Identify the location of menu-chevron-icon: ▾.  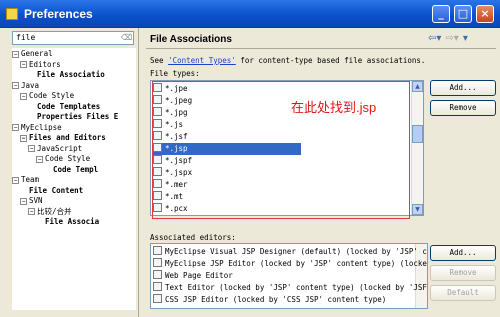
(465, 38).